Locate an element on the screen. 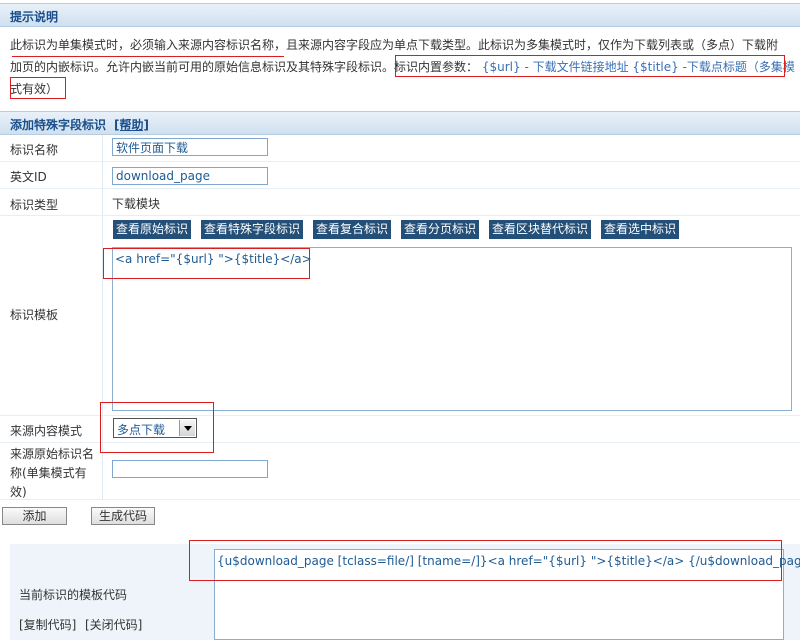 The image size is (800, 640). row-source-name: 来源原始标识名称(单集模式有效) is located at coordinates (400, 471).